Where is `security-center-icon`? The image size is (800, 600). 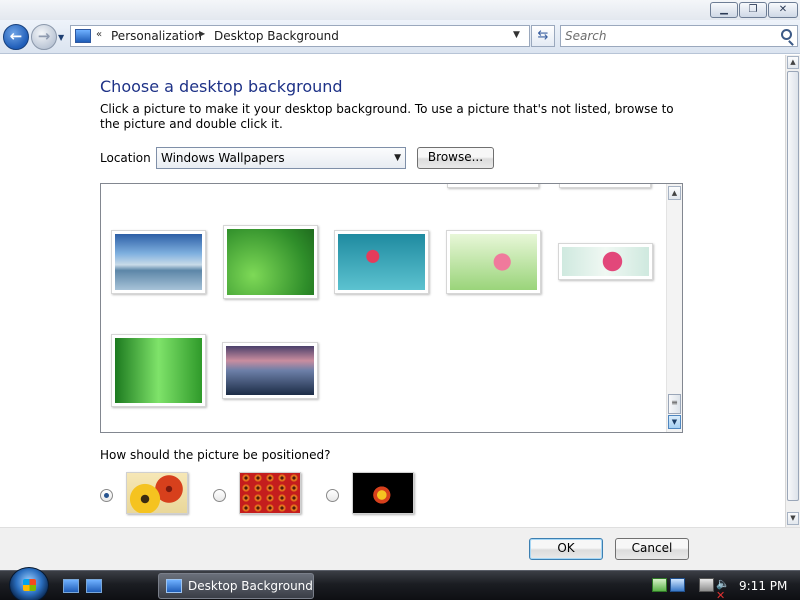
security-center-icon is located at coordinates (659, 585).